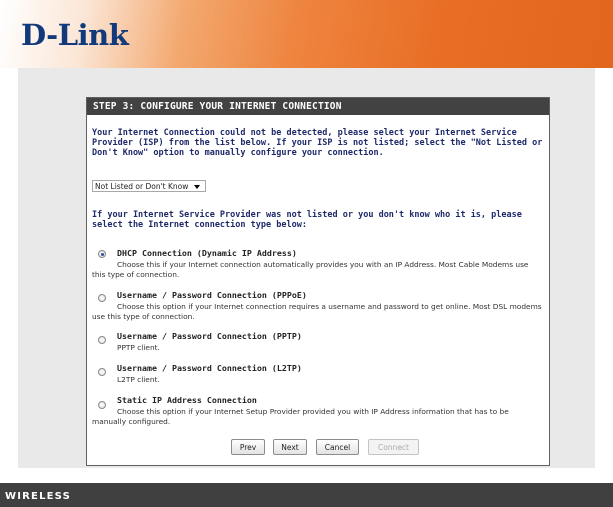 Image resolution: width=613 pixels, height=507 pixels. I want to click on dlink-logo: D-Link, so click(75, 35).